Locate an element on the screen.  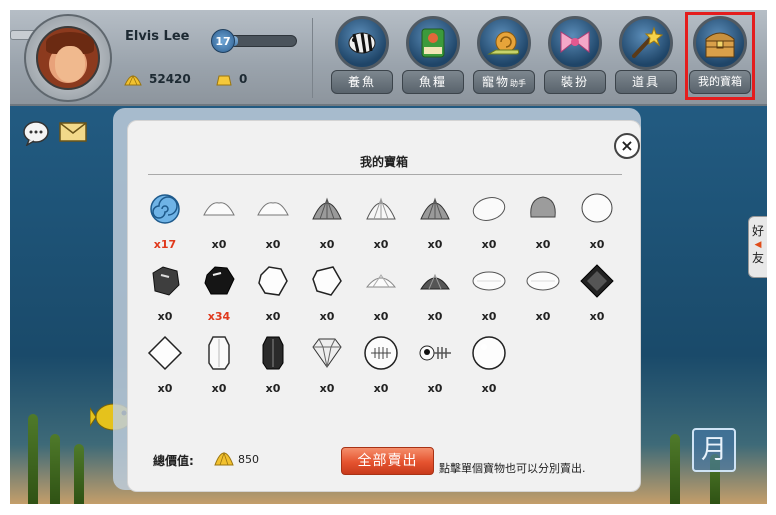
grey-scallop-icon is located at coordinates (327, 208).